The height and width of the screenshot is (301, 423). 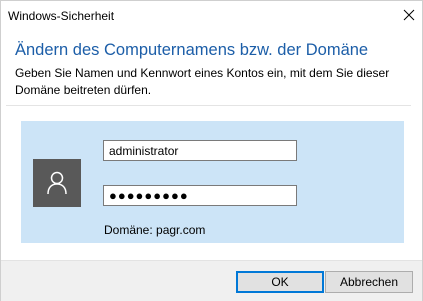 What do you see at coordinates (208, 105) in the screenshot?
I see `divider` at bounding box center [208, 105].